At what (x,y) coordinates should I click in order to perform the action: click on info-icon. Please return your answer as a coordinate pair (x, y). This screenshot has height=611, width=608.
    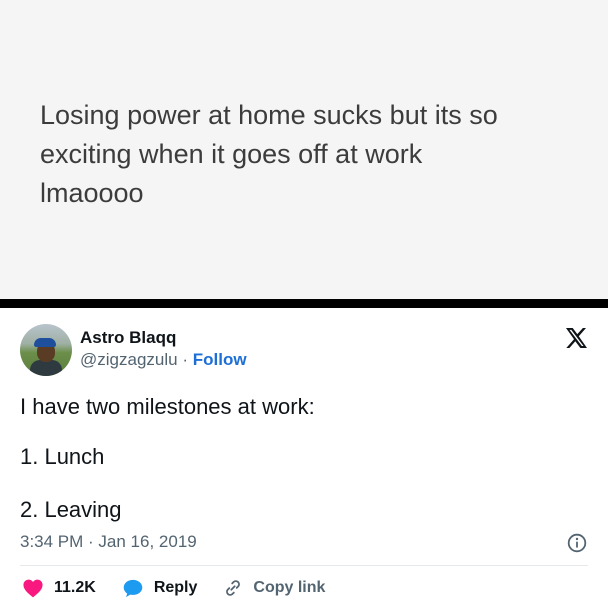
    Looking at the image, I should click on (577, 543).